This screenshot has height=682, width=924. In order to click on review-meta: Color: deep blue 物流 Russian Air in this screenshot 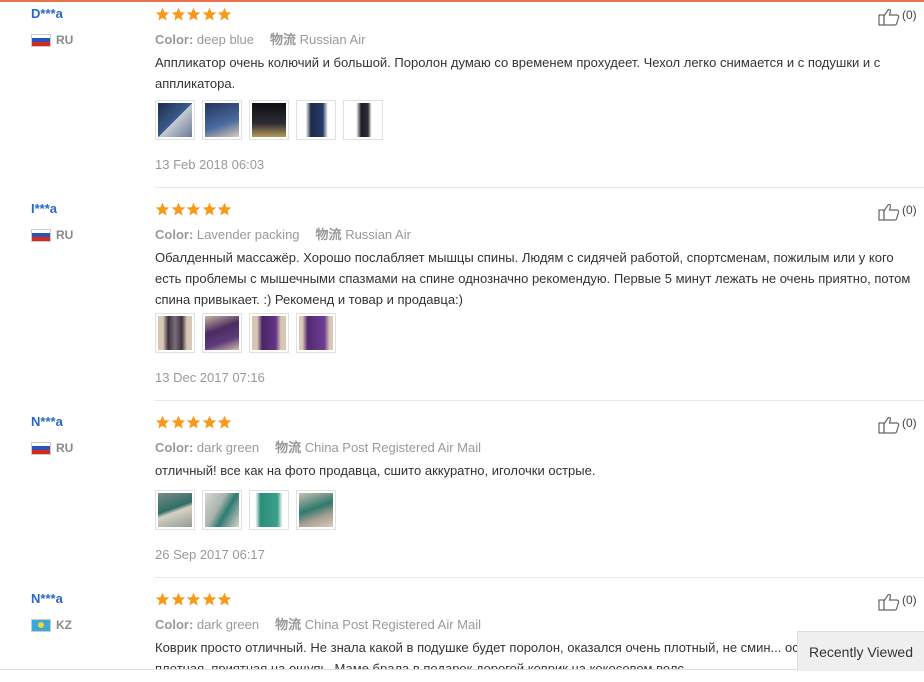, I will do `click(260, 38)`.